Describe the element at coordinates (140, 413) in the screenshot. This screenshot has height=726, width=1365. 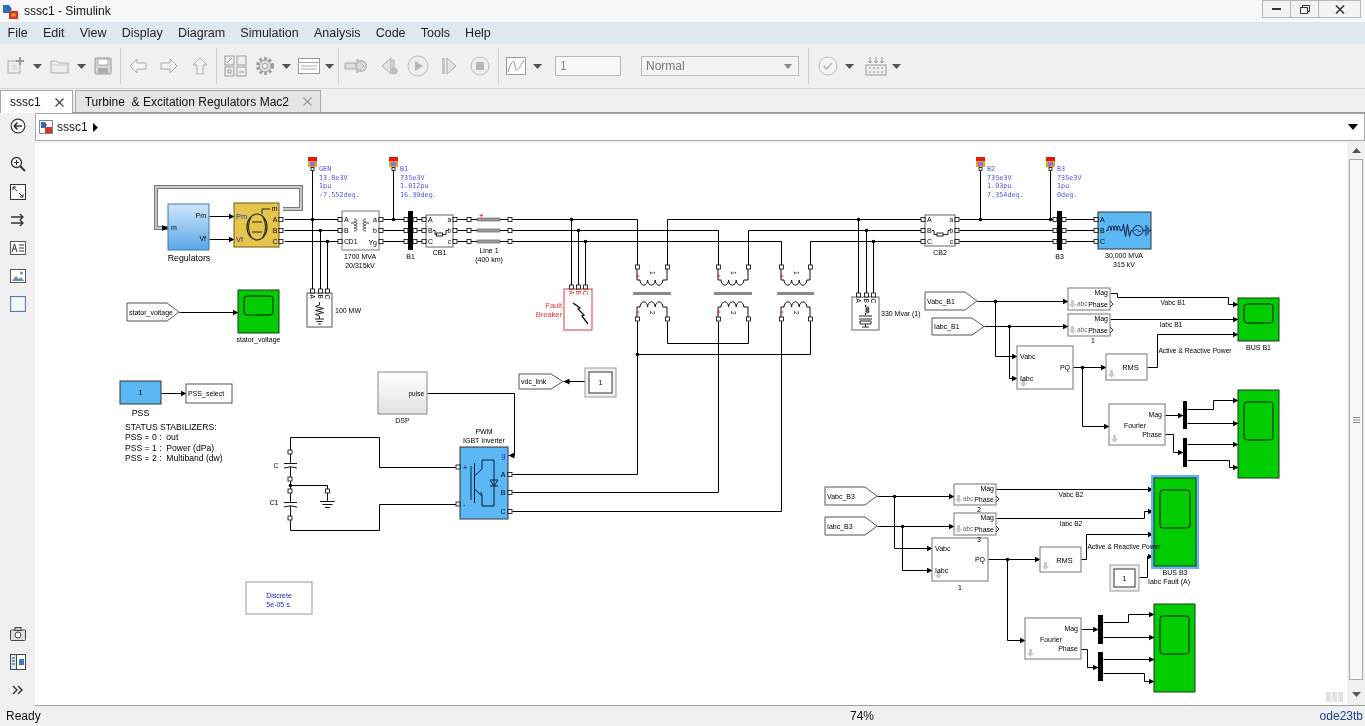
I see `block-caption: PSS` at that location.